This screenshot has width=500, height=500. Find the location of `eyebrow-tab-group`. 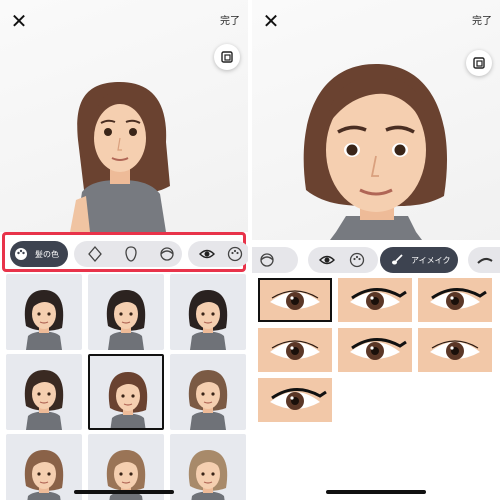

eyebrow-tab-group is located at coordinates (484, 260).